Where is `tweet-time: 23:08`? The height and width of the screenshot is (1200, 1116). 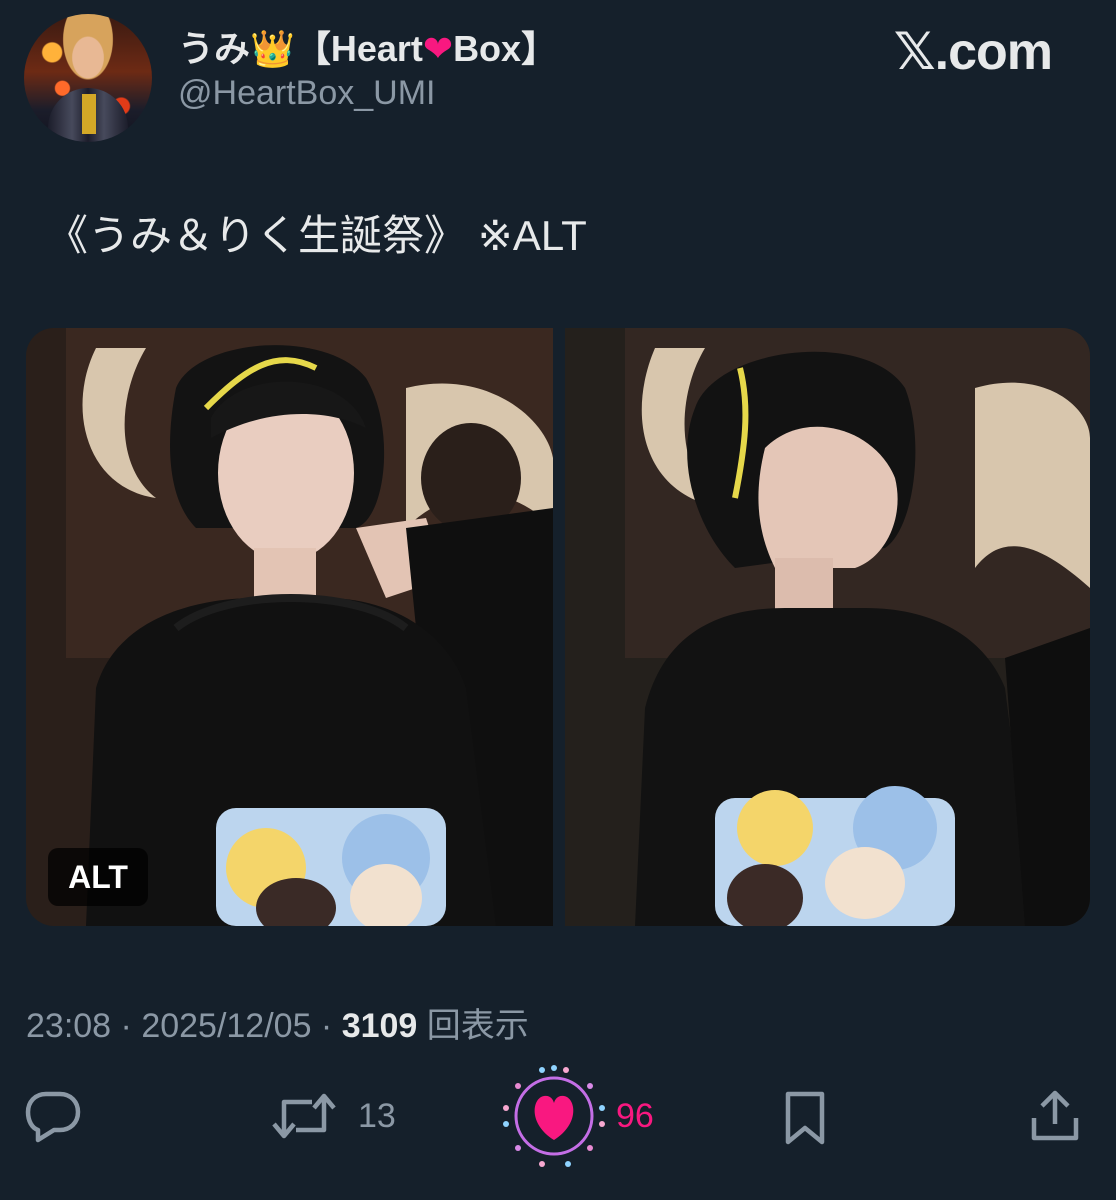 tweet-time: 23:08 is located at coordinates (68, 1026).